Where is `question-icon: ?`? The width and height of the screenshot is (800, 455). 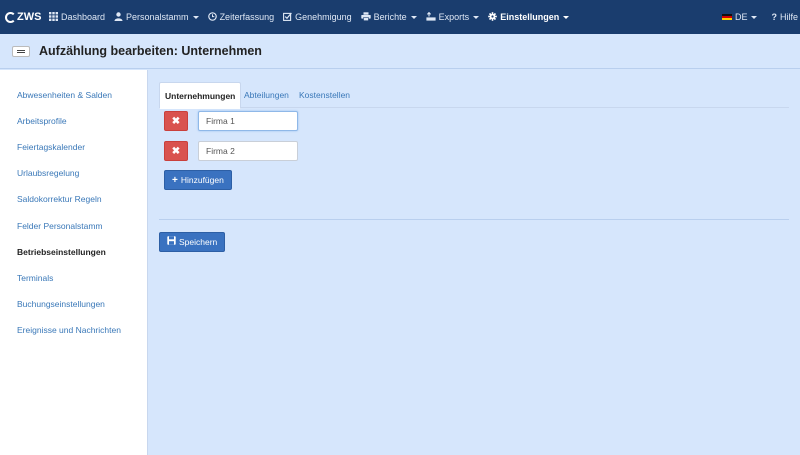
question-icon: ? is located at coordinates (774, 17).